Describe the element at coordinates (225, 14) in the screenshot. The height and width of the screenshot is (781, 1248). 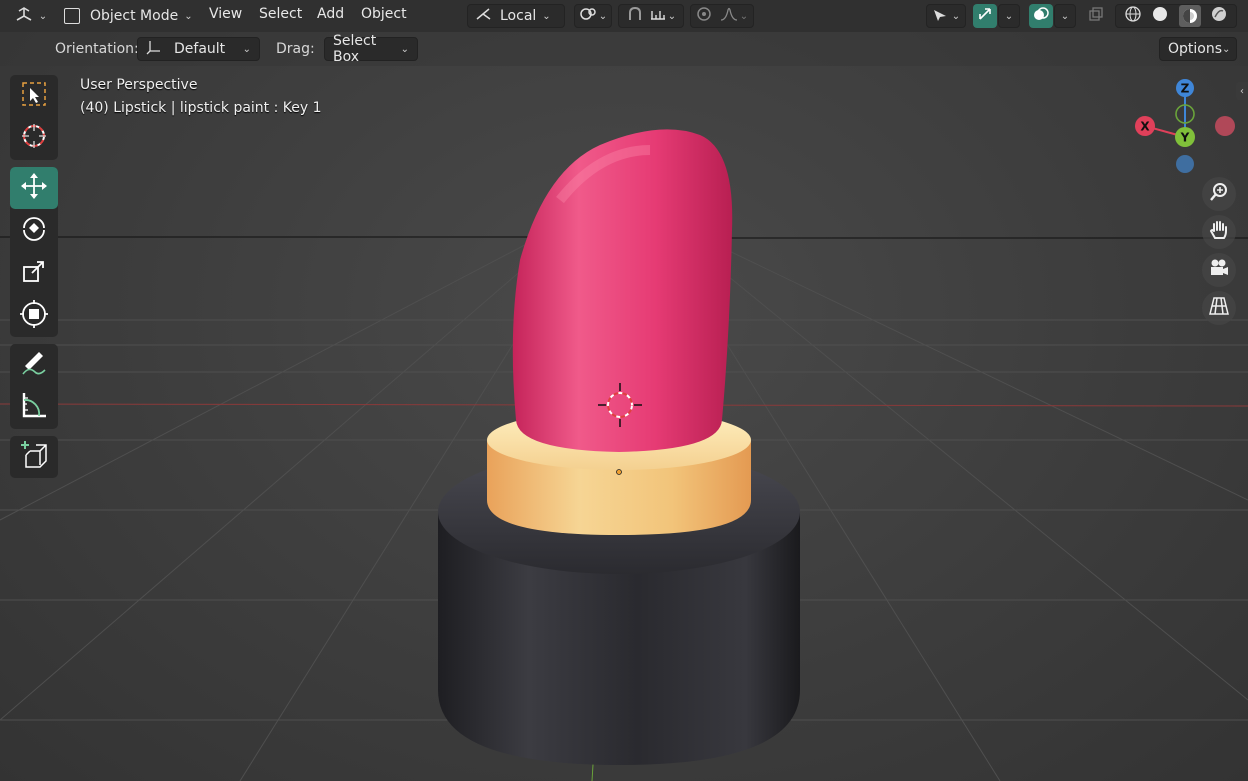
I see `menu-view: View` at that location.